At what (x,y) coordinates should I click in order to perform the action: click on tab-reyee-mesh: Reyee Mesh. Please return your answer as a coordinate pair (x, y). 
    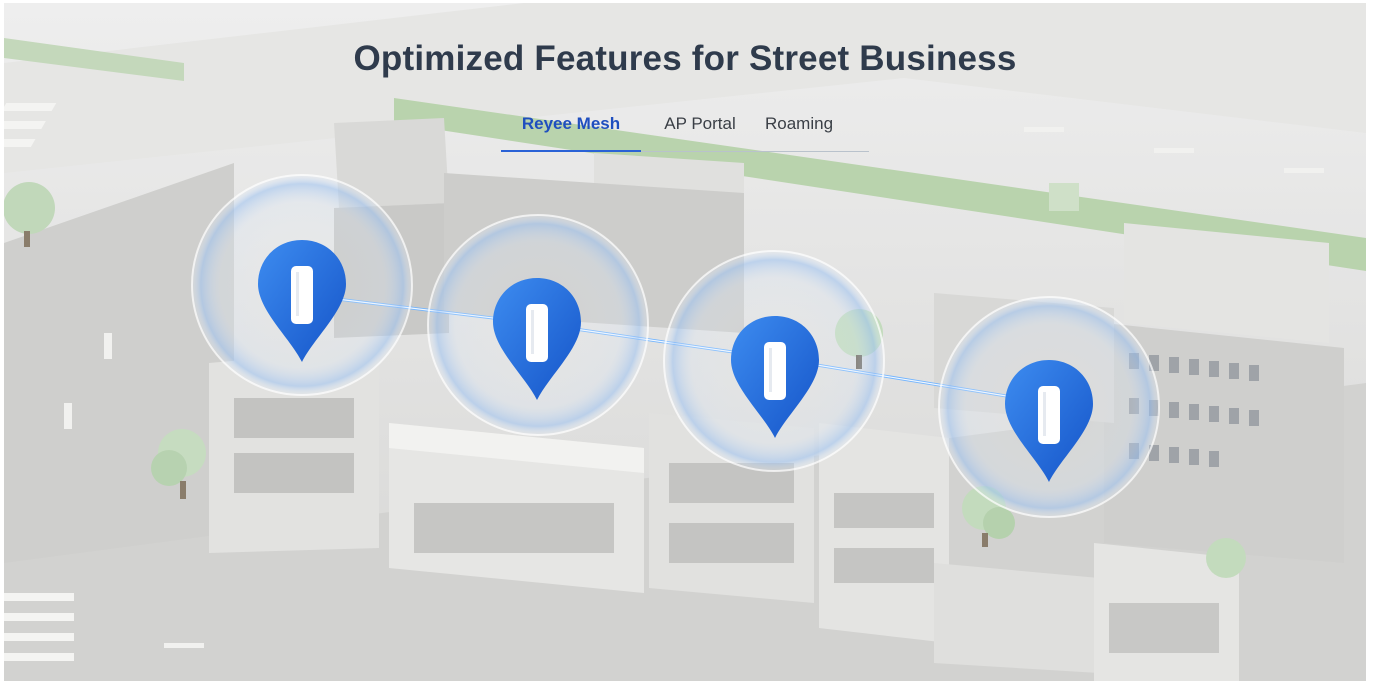
    Looking at the image, I should click on (571, 129).